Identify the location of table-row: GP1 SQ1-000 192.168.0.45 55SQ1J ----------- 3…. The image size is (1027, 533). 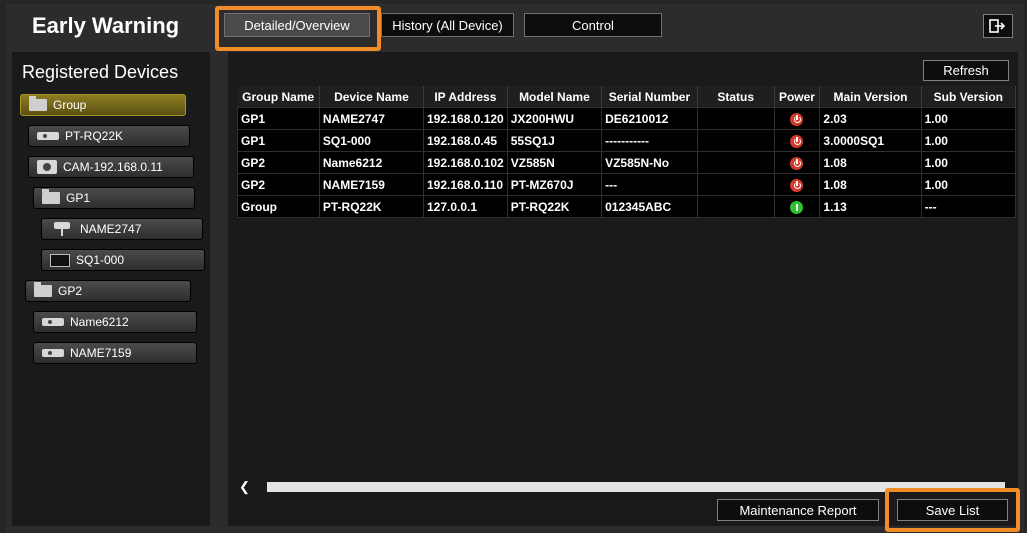
(626, 140).